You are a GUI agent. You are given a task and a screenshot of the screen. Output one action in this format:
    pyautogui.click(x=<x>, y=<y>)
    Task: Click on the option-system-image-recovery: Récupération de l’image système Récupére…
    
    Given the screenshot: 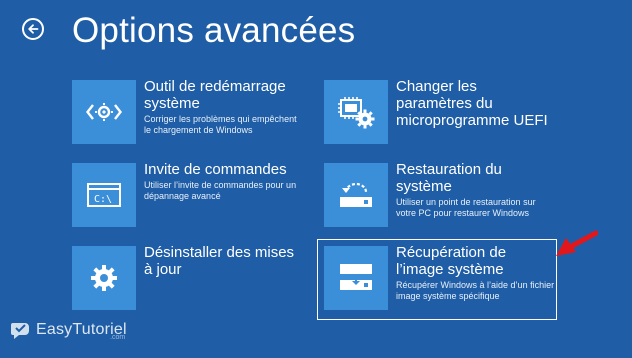 What is the action you would take?
    pyautogui.click(x=437, y=279)
    